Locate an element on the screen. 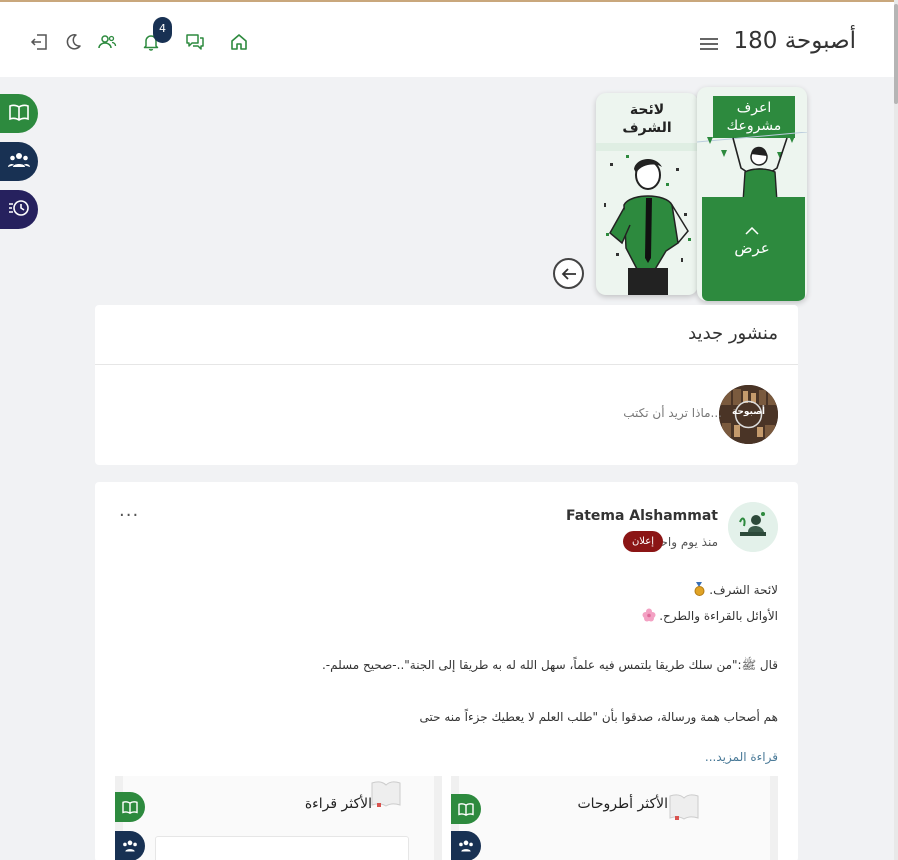 Image resolution: width=898 pixels, height=860 pixels. arrow-left-icon is located at coordinates (568, 273).